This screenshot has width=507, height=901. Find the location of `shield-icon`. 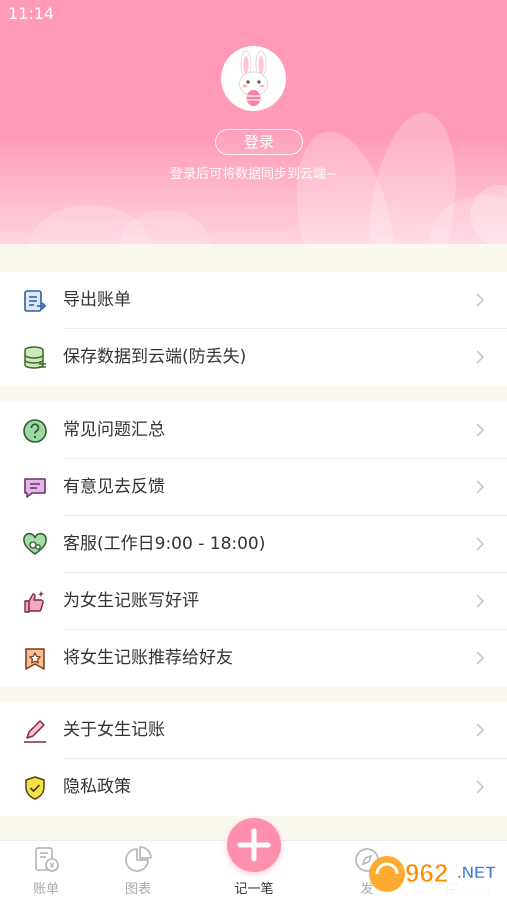

shield-icon is located at coordinates (35, 788).